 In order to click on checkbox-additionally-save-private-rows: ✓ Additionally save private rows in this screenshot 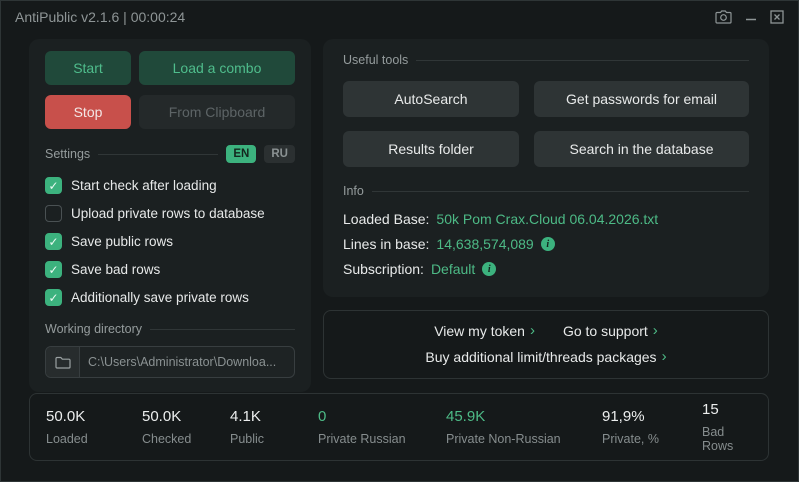, I will do `click(170, 297)`.